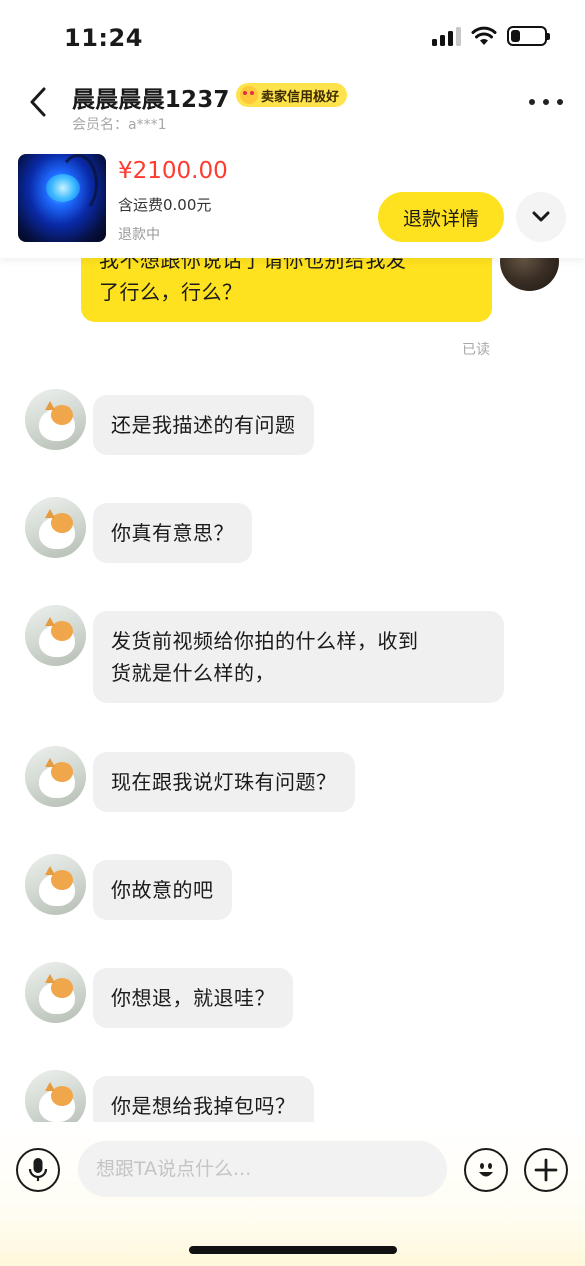 The width and height of the screenshot is (585, 1266). What do you see at coordinates (515, 36) in the screenshot?
I see `battery-level` at bounding box center [515, 36].